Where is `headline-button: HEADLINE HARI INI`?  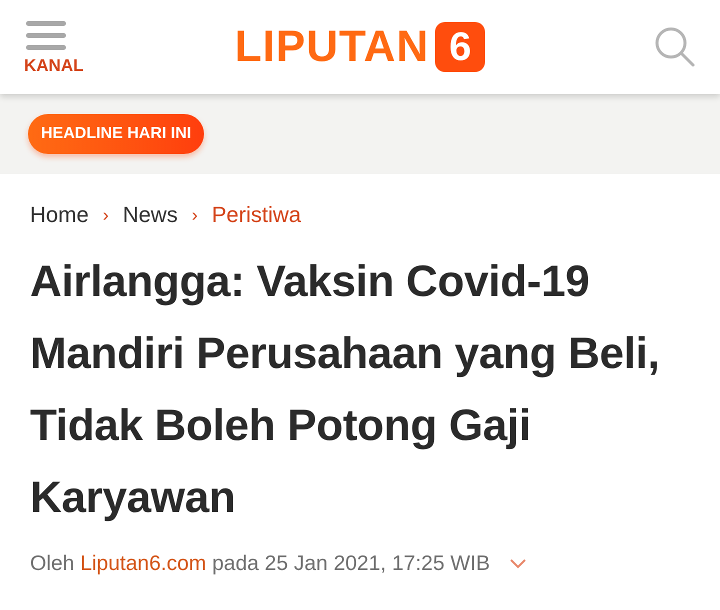
headline-button: HEADLINE HARI INI is located at coordinates (116, 134).